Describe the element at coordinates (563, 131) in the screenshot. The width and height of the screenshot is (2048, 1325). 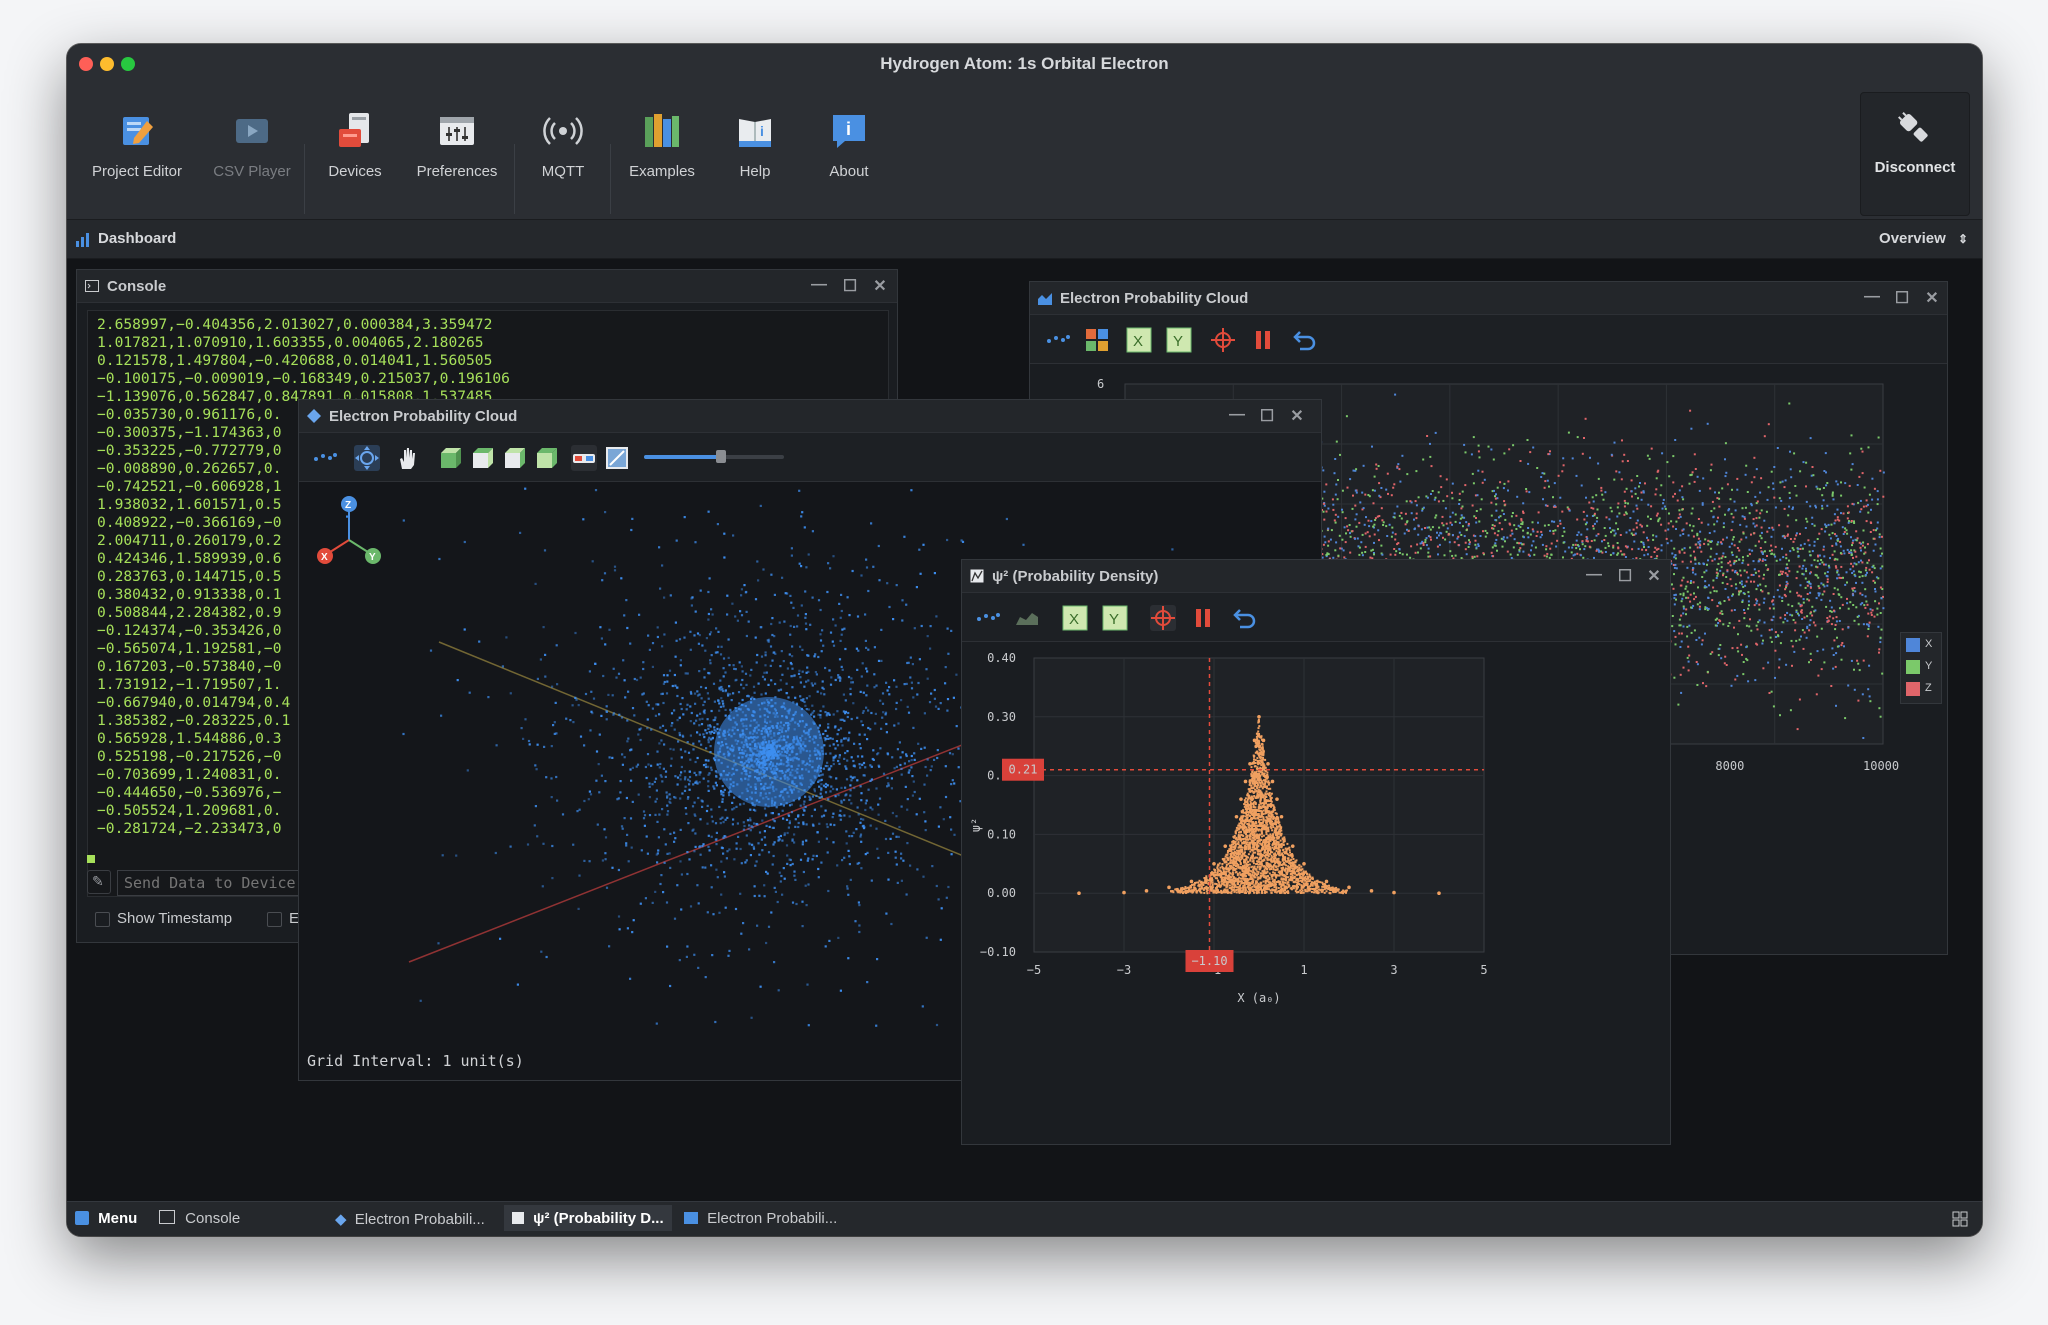
I see `mqtt-icon` at that location.